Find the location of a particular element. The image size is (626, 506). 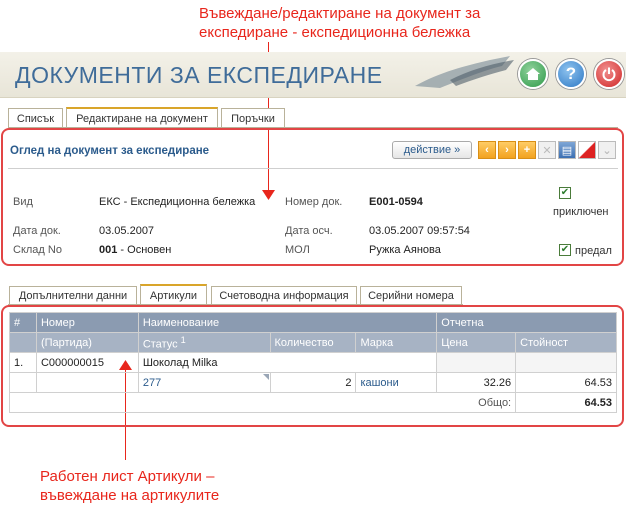

closed-check-mark: ✔ is located at coordinates (565, 192).